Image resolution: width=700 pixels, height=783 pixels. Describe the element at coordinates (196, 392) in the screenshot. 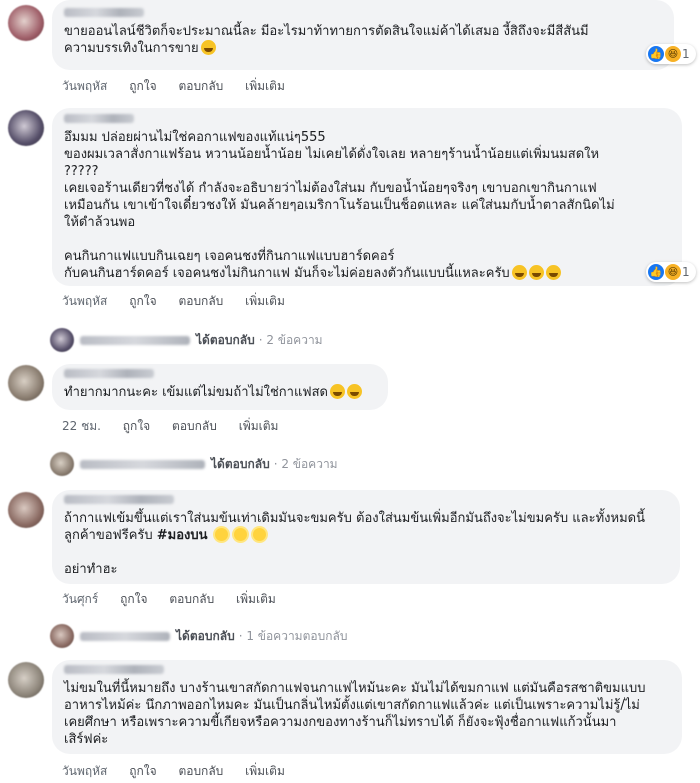

I see `comment-text: ทำยากมากนะคะ เข้มแต่ไม่ขมถ้าไม่ใช่กาแฟสด` at that location.